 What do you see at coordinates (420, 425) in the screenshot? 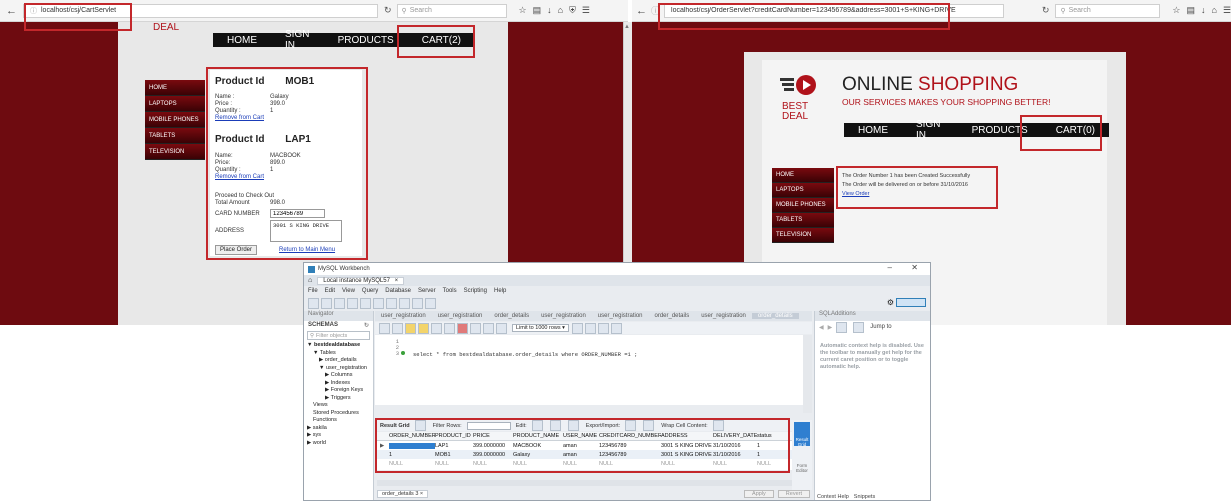
I see `grid-view-icon` at bounding box center [420, 425].